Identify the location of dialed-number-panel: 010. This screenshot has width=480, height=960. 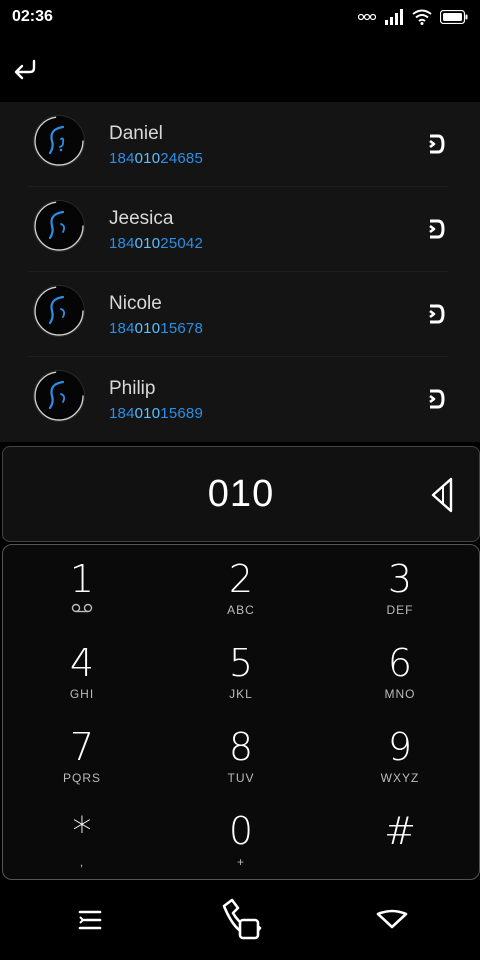
(241, 494).